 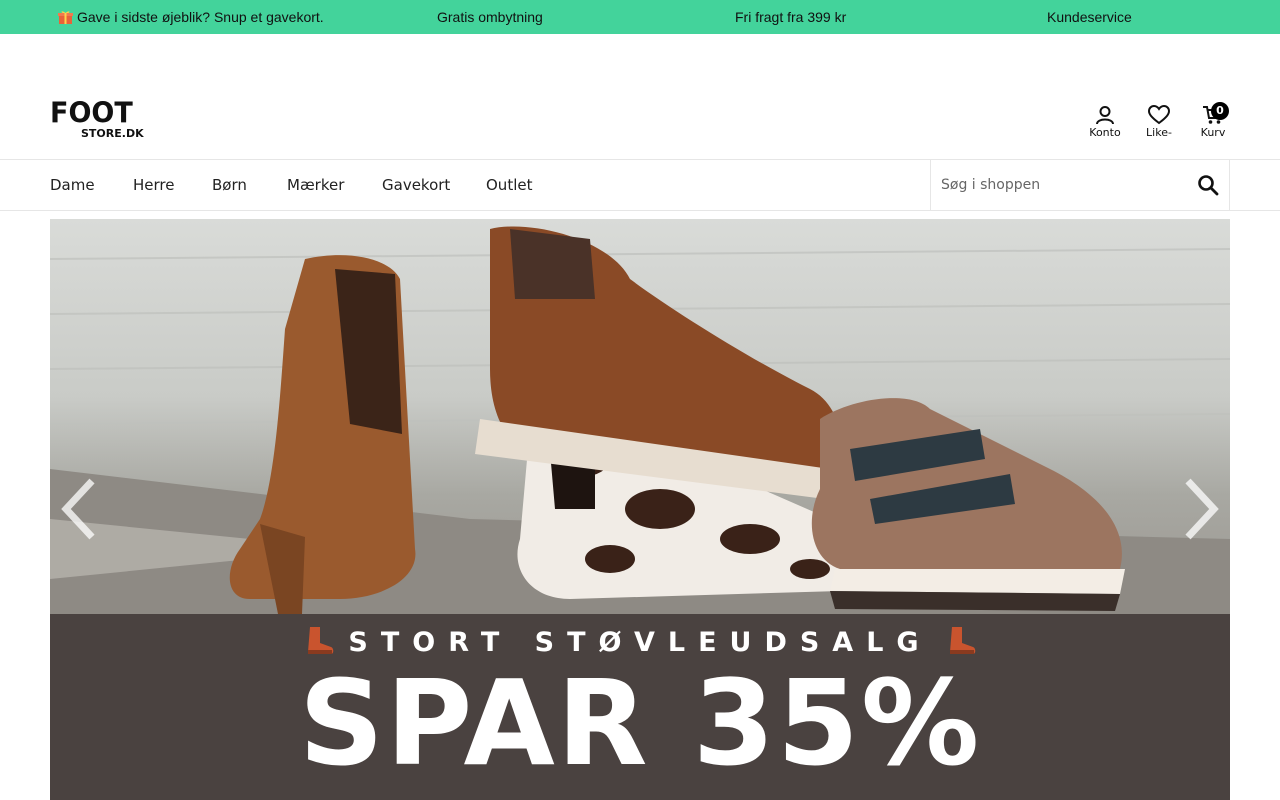 I want to click on announcement-giftcard-text: Gave i sidste øjeblik? Snup et gavekort., so click(x=200, y=17).